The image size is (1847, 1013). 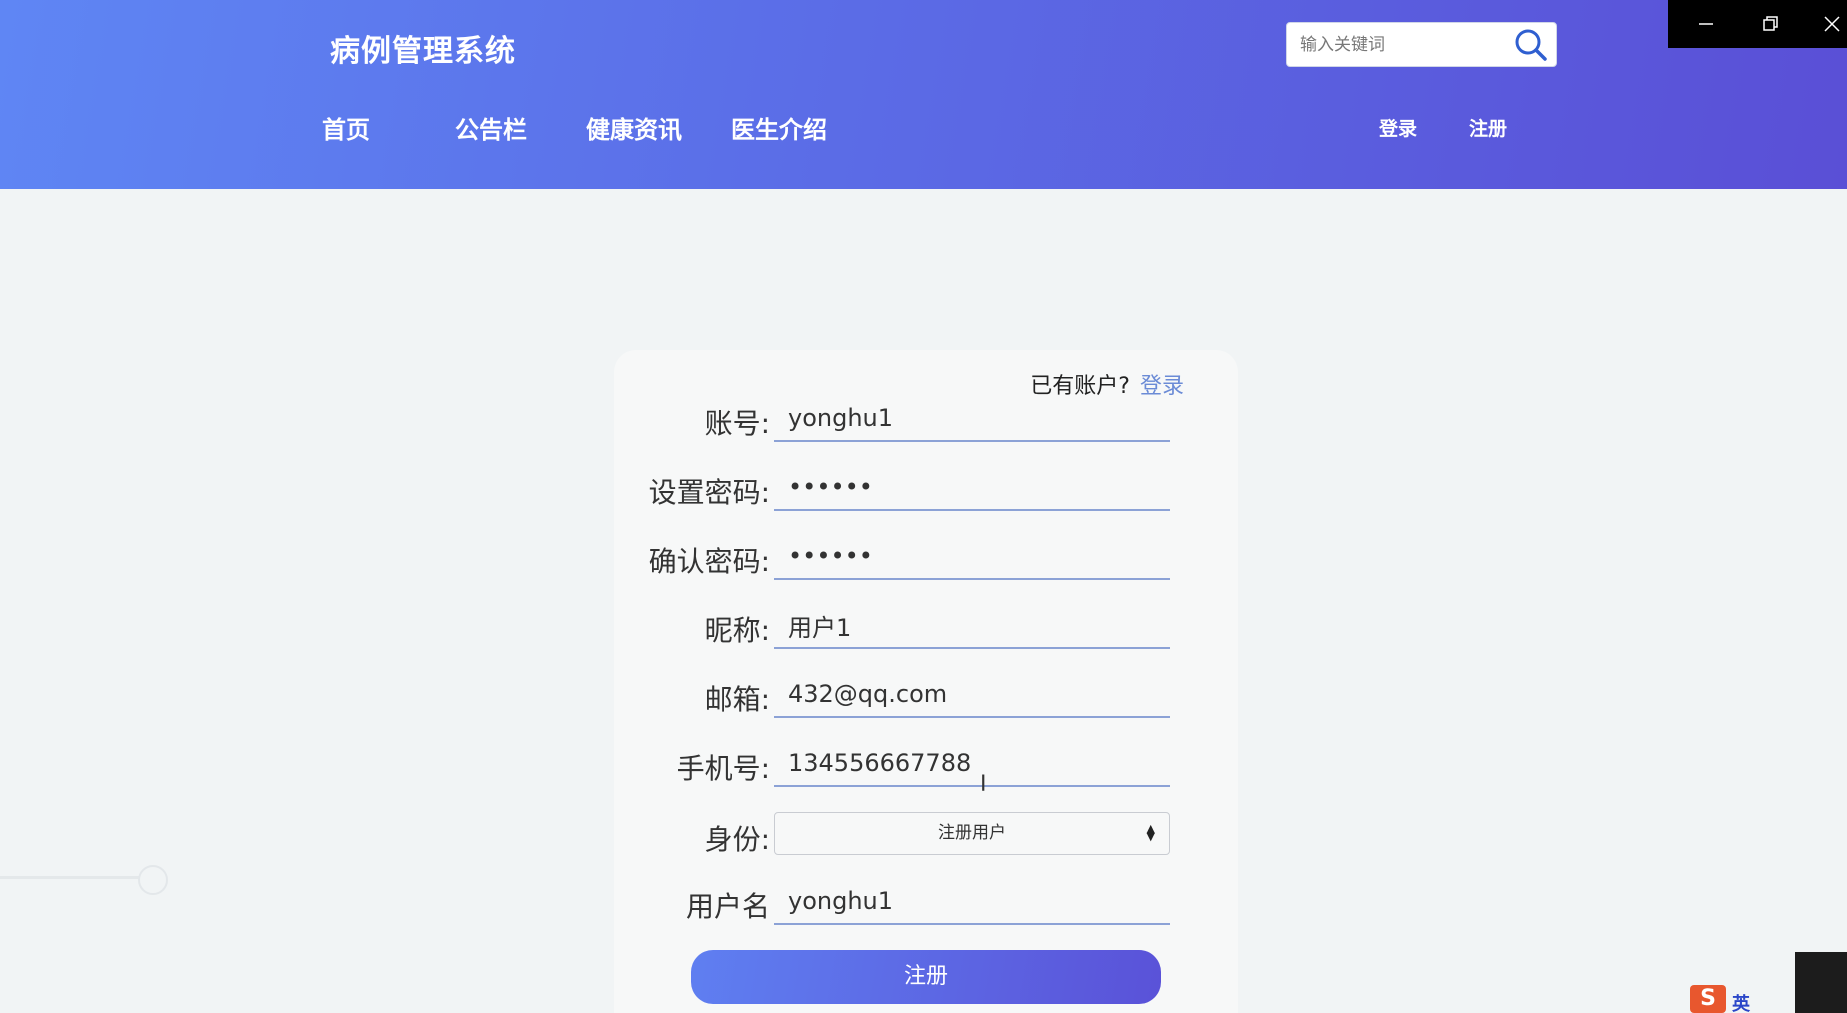 I want to click on background-decoration-circle, so click(x=153, y=880).